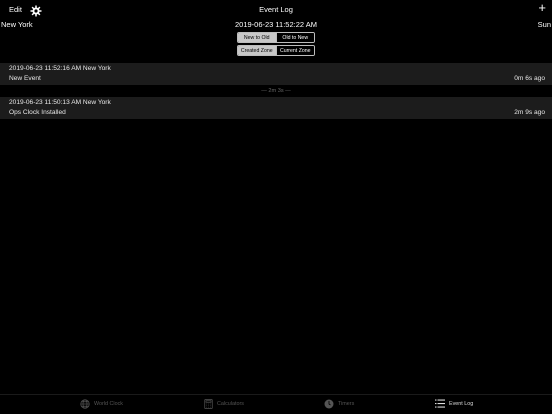  Describe the element at coordinates (544, 24) in the screenshot. I see `day-label: Sun` at that location.